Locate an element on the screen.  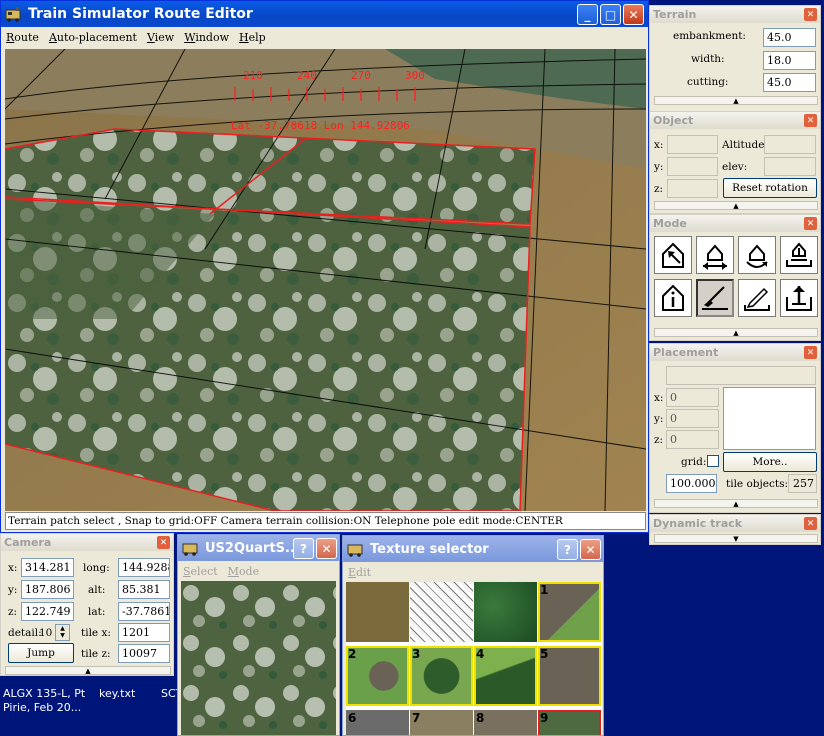
maximize-button: □ is located at coordinates (610, 14).